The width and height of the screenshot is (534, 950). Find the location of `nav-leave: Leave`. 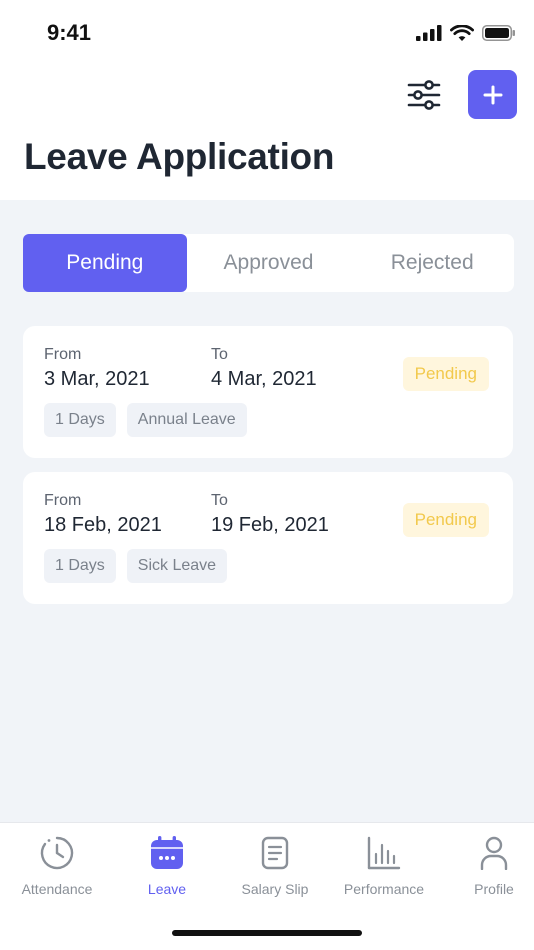

nav-leave: Leave is located at coordinates (167, 866).